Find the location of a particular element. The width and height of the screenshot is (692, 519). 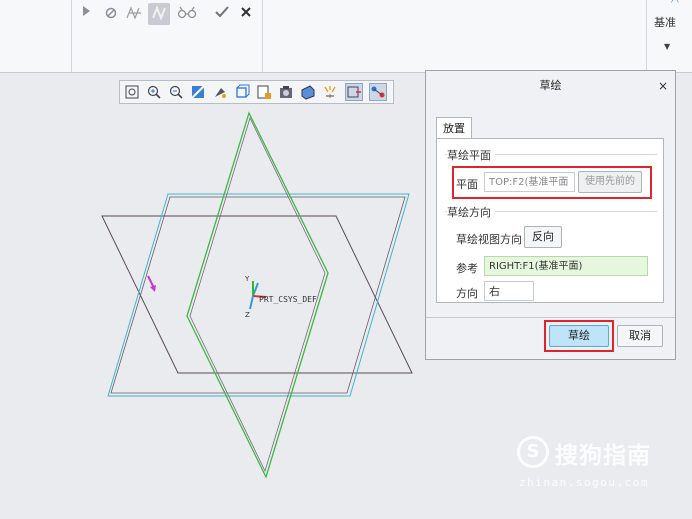

datum-plane-front is located at coordinates (257, 294).